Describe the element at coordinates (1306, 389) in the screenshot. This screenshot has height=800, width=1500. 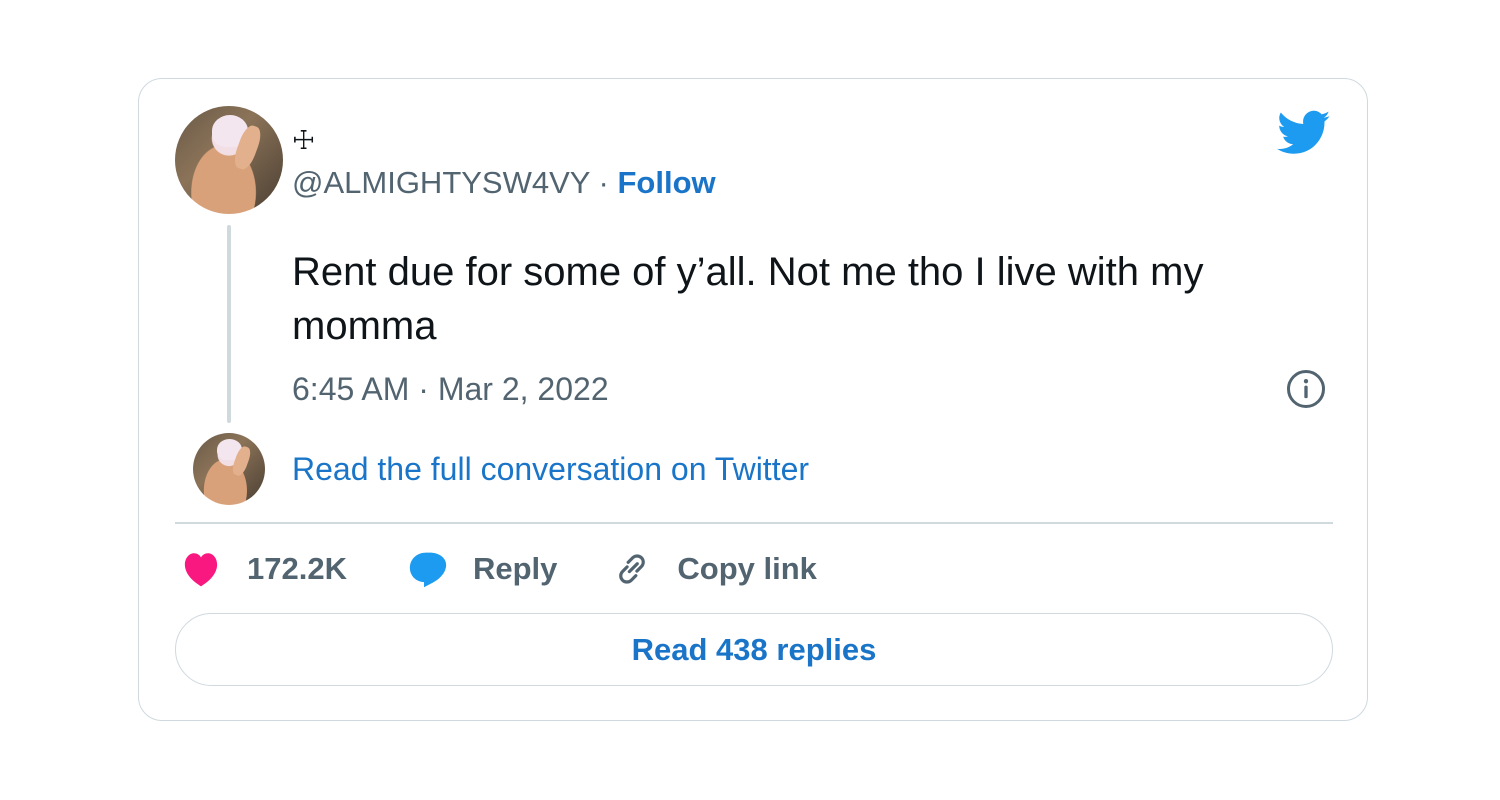
I see `info-icon` at that location.